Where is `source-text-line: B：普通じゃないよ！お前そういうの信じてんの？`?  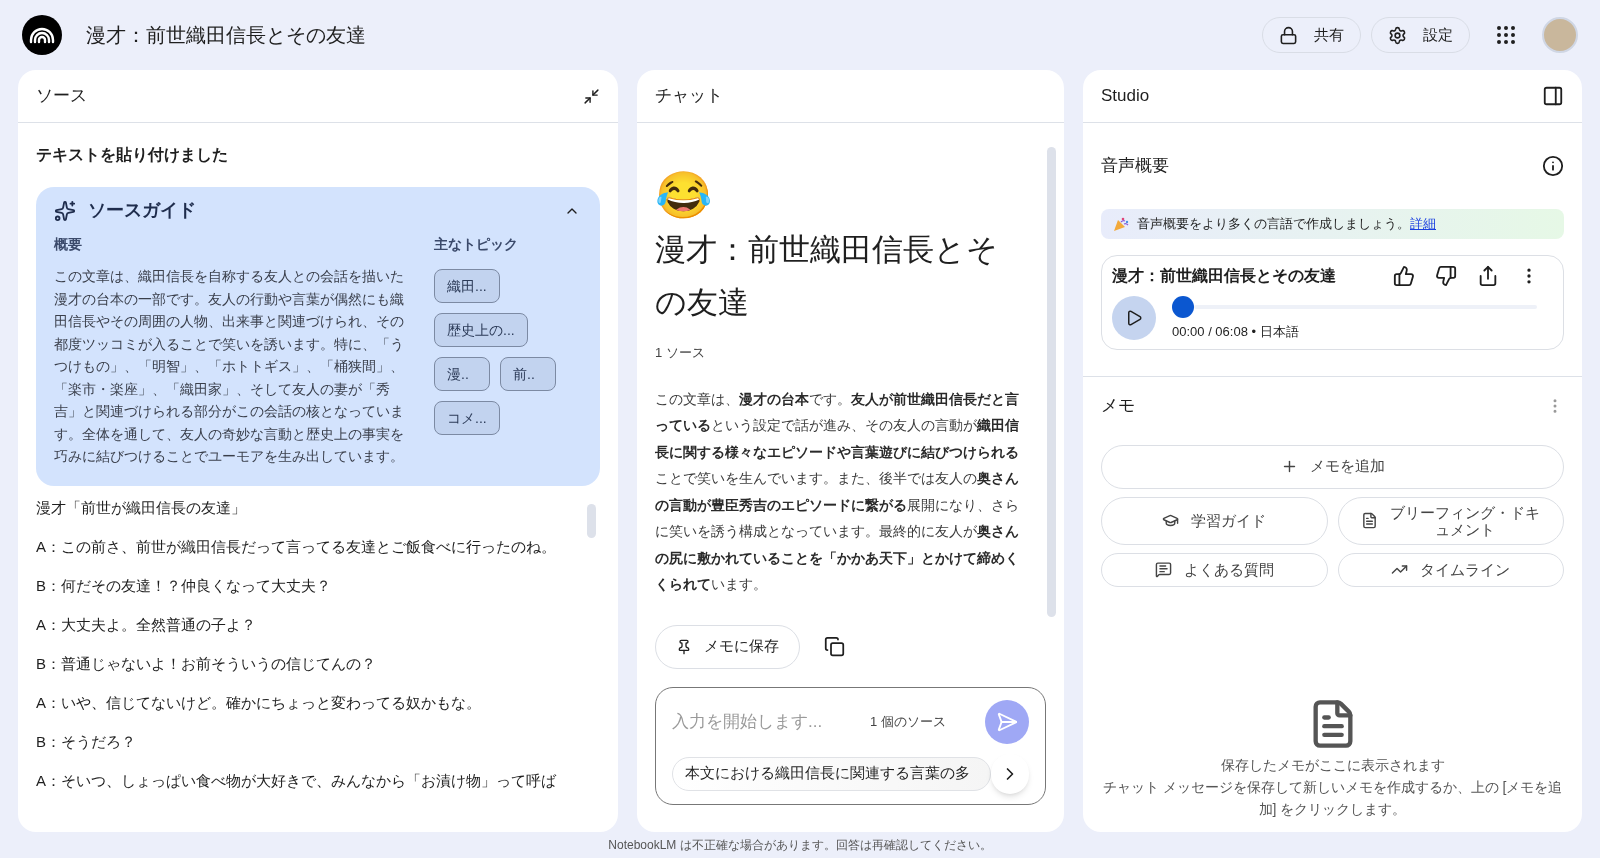
source-text-line: B：普通じゃないよ！お前そういうの信じてんの？ is located at coordinates (206, 663).